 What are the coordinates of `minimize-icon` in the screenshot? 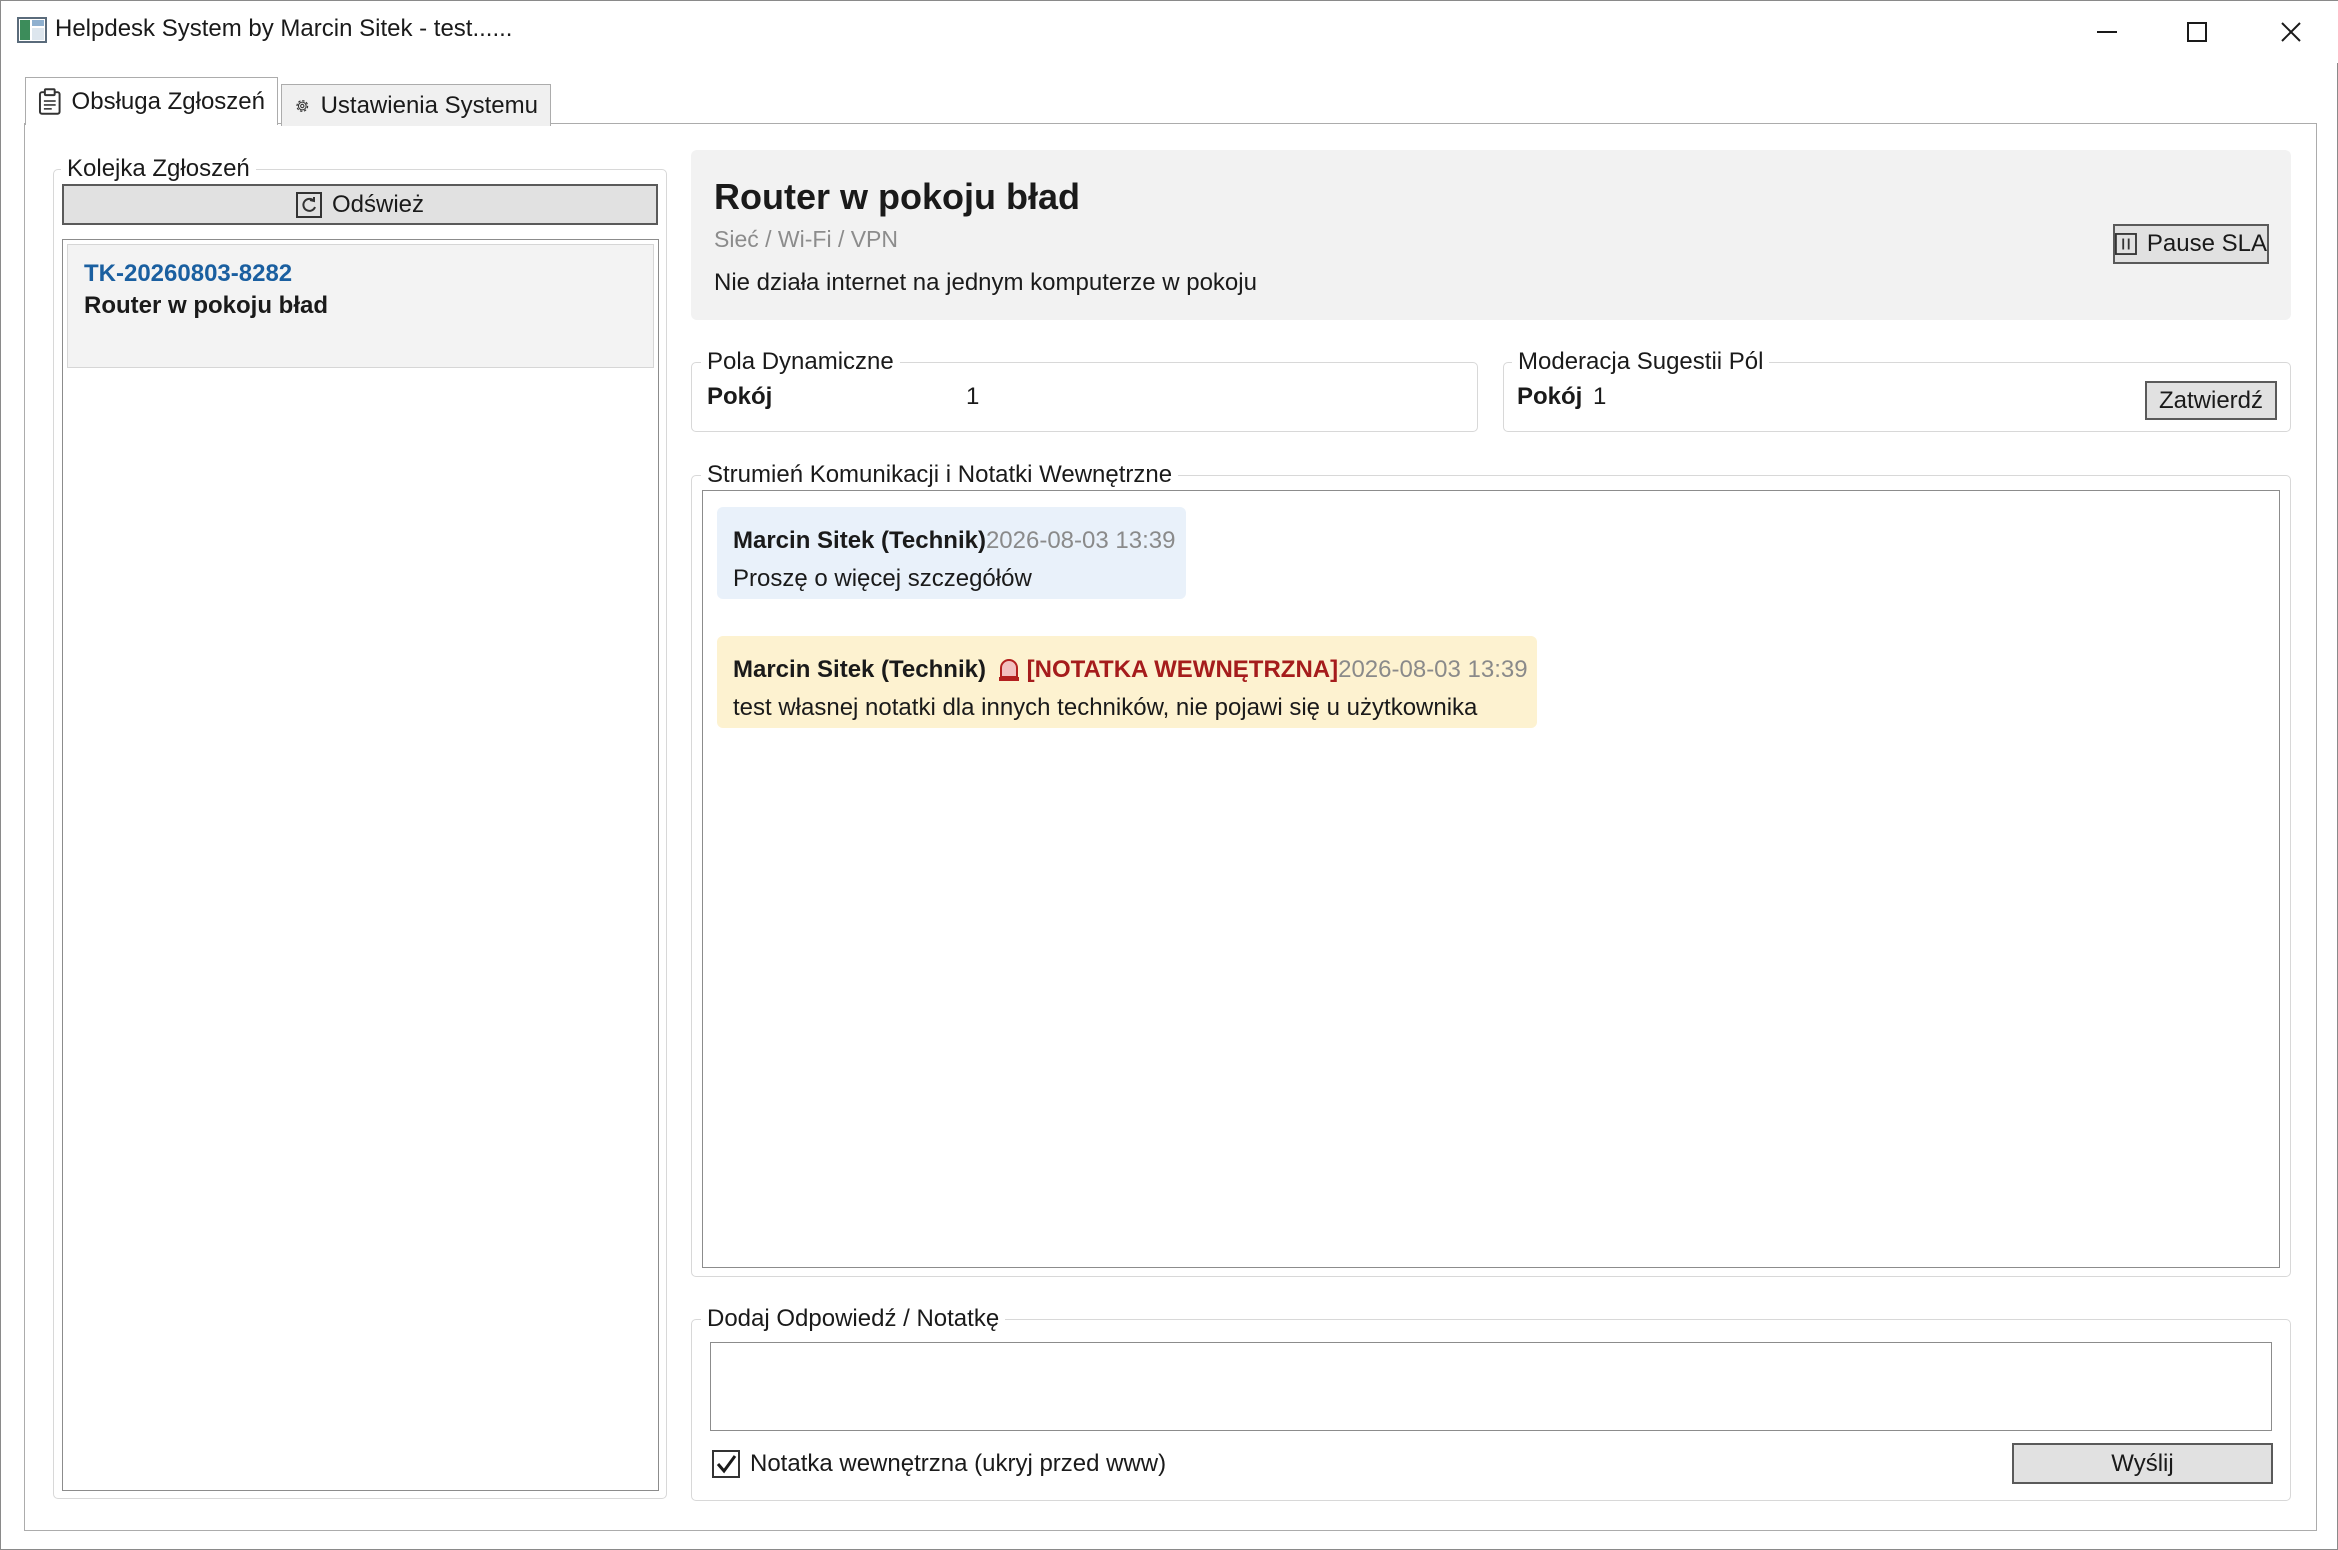 It's located at (2107, 32).